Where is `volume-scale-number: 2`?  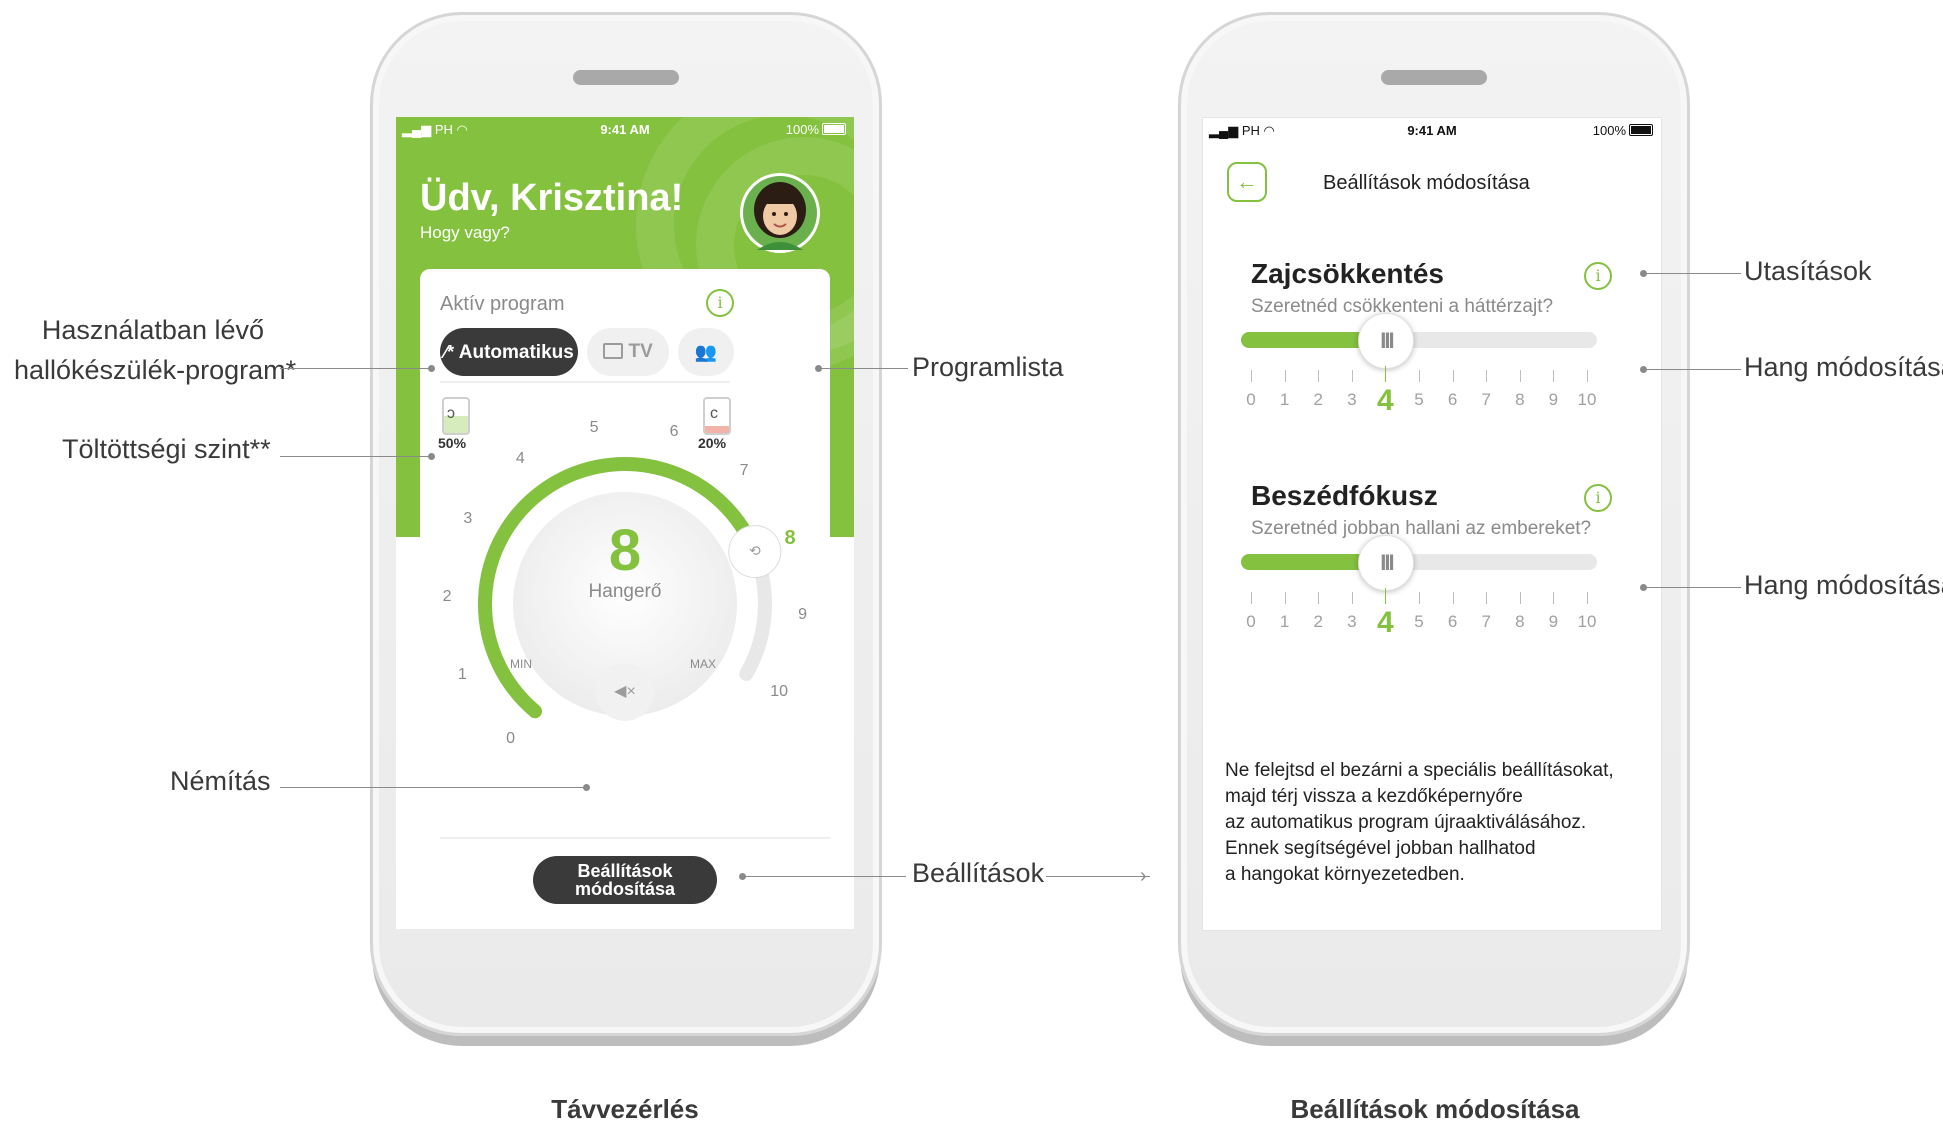 volume-scale-number: 2 is located at coordinates (447, 596).